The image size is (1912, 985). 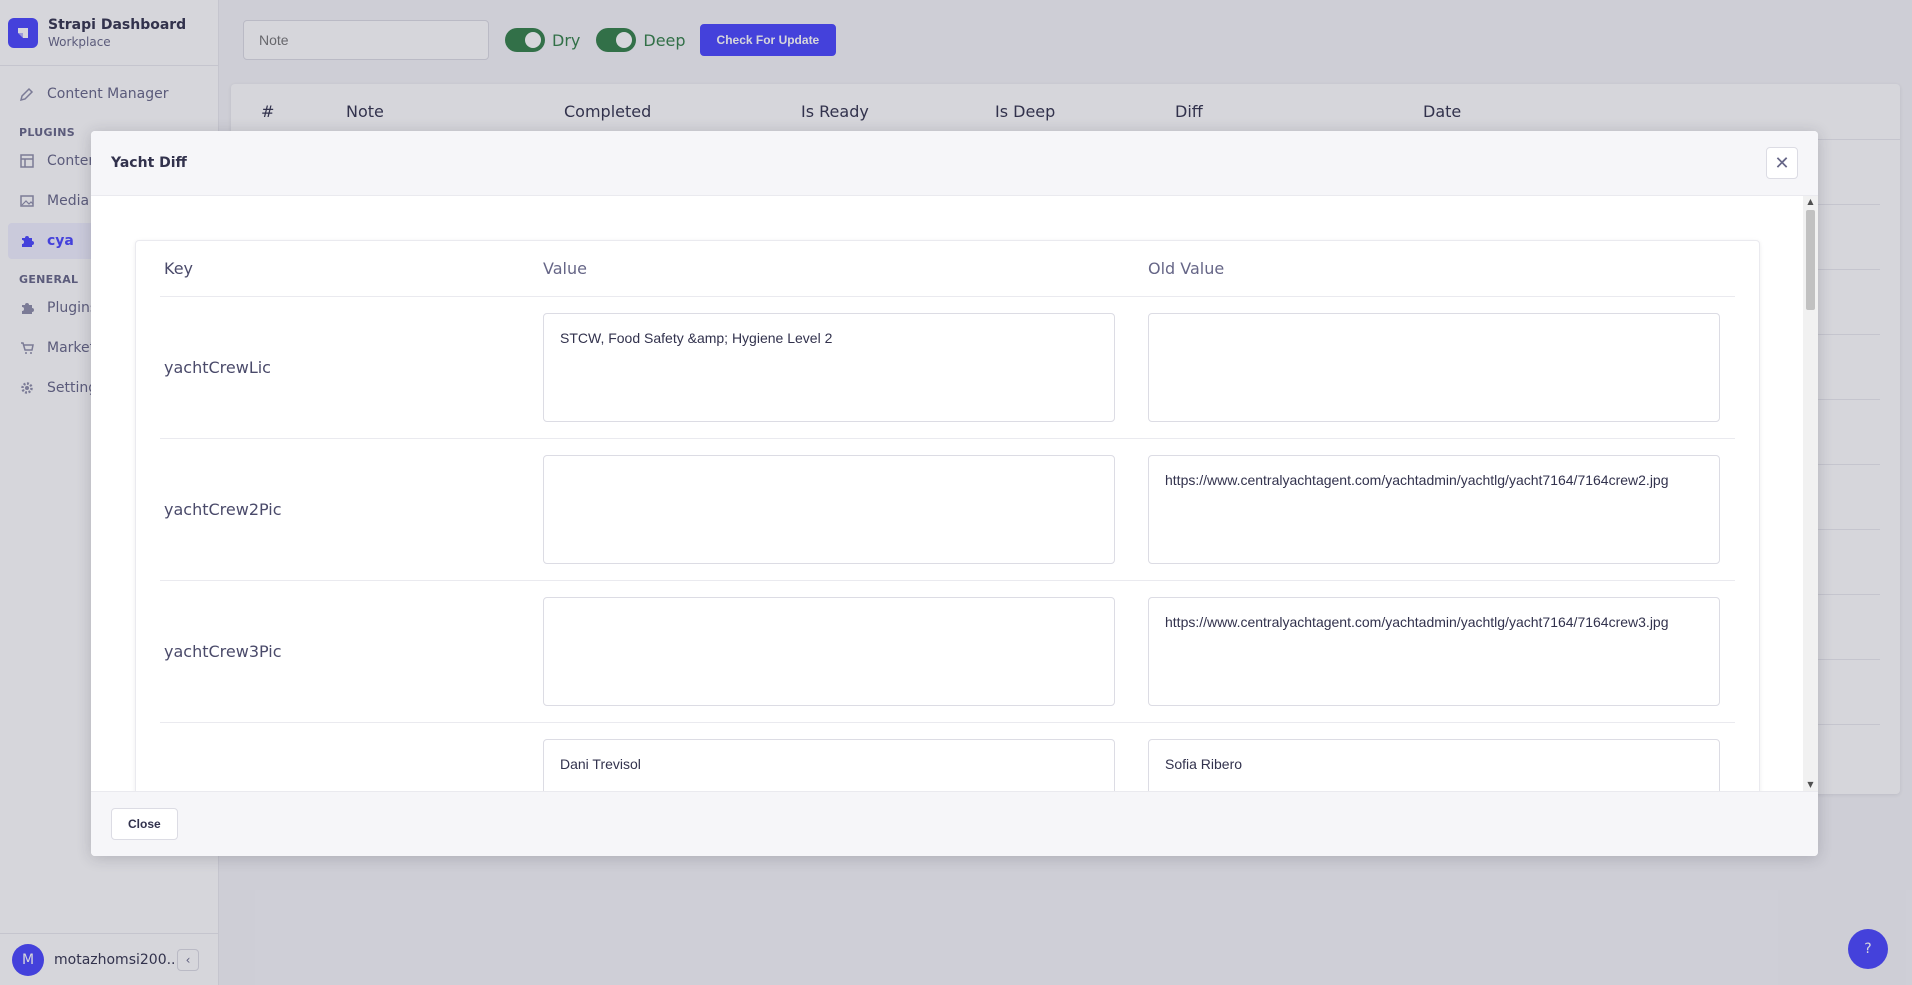 I want to click on old-value-textarea, so click(x=1434, y=367).